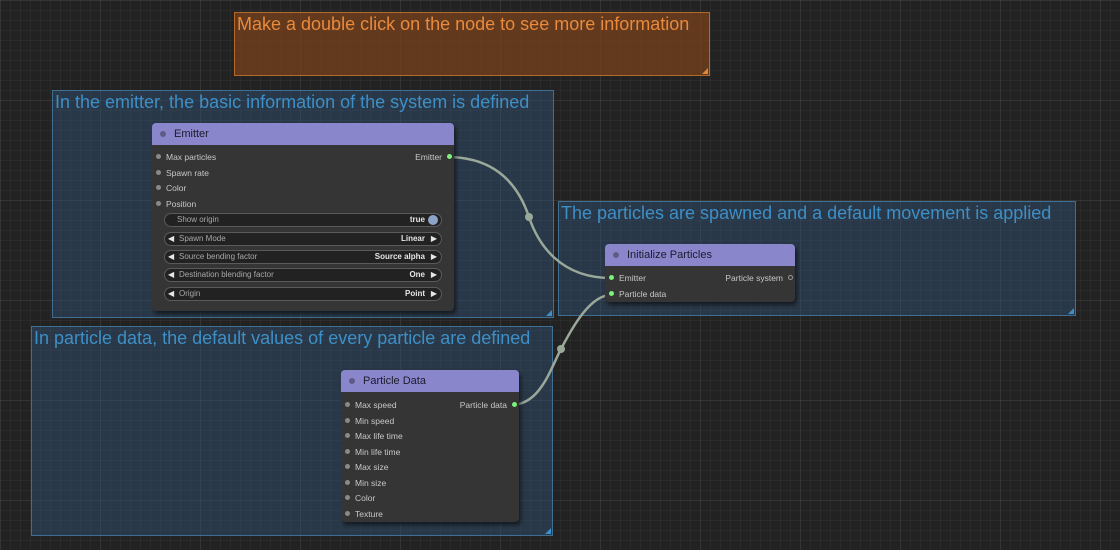 The image size is (1120, 550). What do you see at coordinates (218, 256) in the screenshot?
I see `widget-label: Source bending factor` at bounding box center [218, 256].